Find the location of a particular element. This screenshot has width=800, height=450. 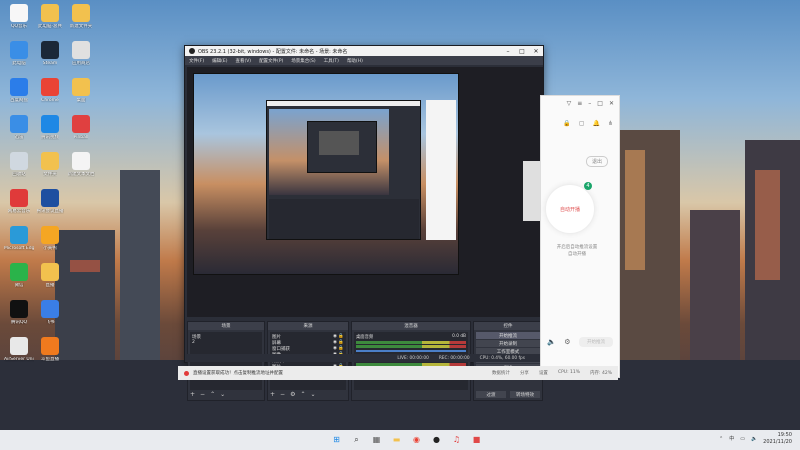

menu-item: 查看(V) is located at coordinates (243, 61).